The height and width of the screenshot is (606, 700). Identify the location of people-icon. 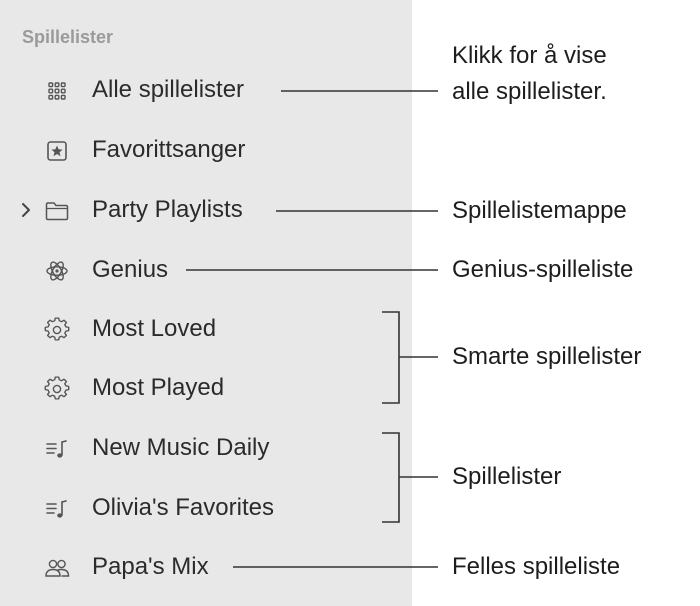
(57, 568).